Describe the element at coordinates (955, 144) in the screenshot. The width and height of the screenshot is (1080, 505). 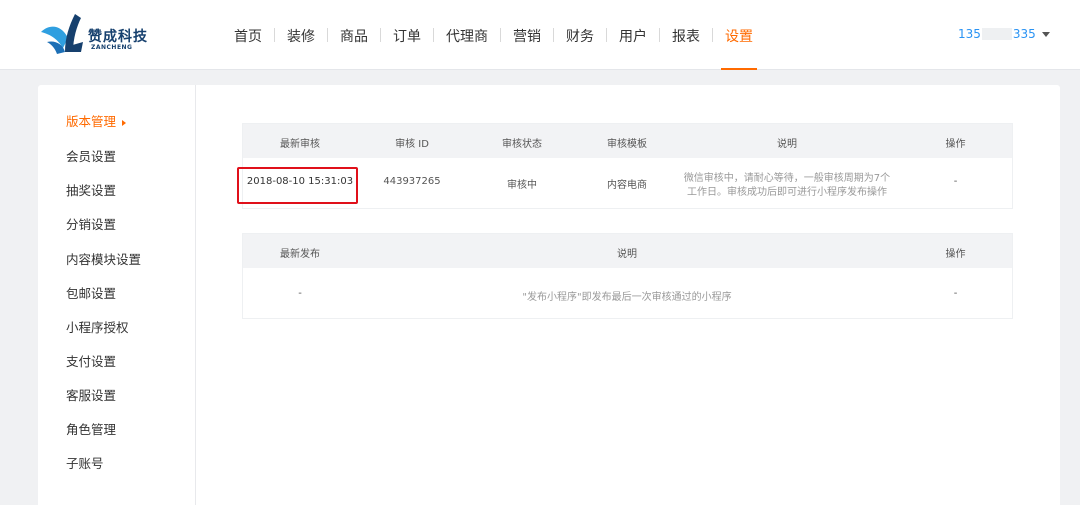
I see `col-header-action: 操作` at that location.